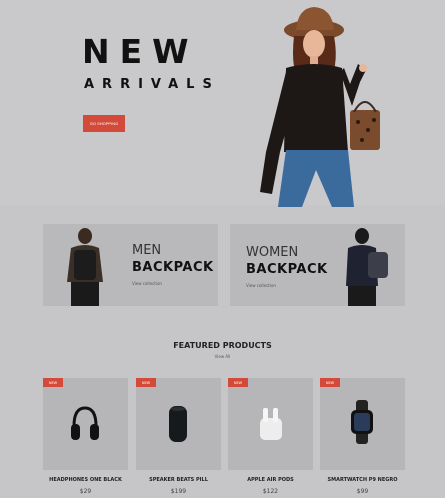  Describe the element at coordinates (85, 491) in the screenshot. I see `product-price: $29` at that location.